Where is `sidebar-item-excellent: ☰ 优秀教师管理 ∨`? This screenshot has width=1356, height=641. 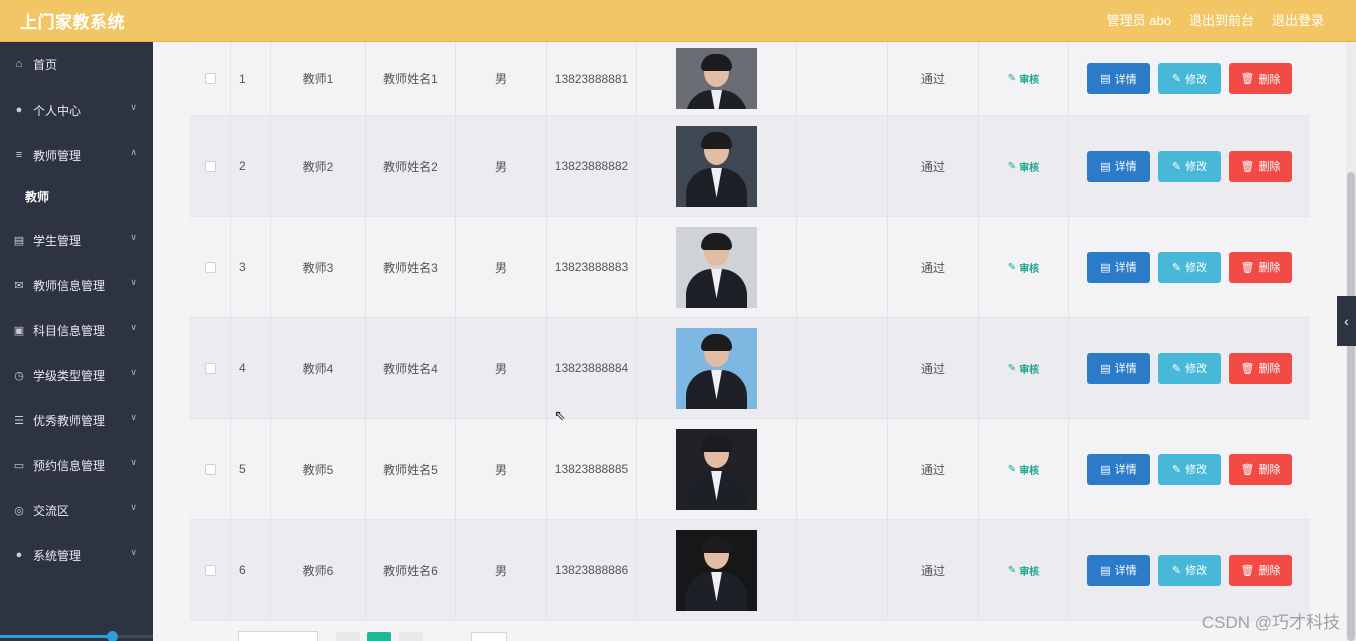
sidebar-item-excellent: ☰ 优秀教师管理 ∨ is located at coordinates (76, 420).